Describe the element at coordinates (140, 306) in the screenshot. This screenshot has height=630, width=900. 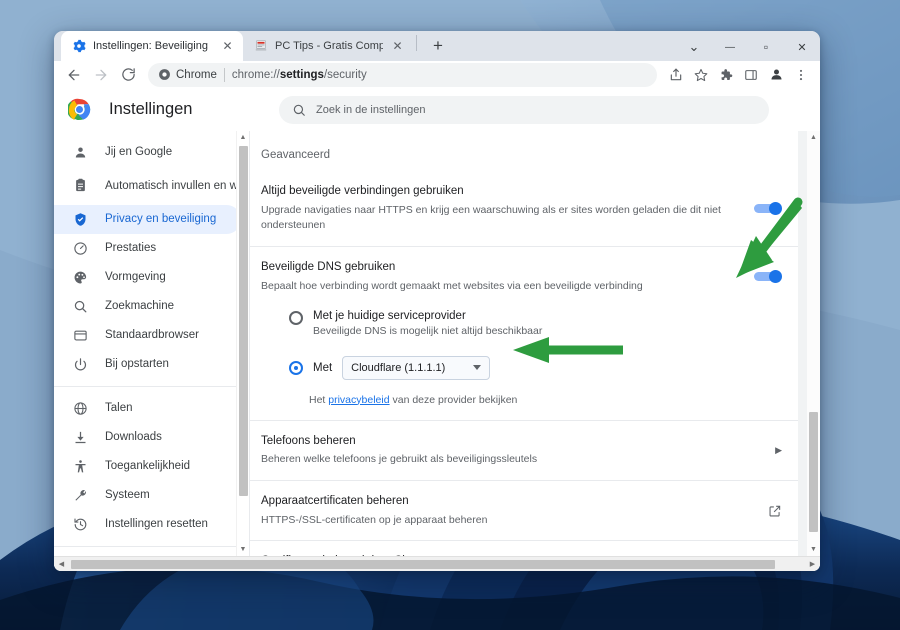
I see `sidebar-item-label: Zoekmachine` at that location.